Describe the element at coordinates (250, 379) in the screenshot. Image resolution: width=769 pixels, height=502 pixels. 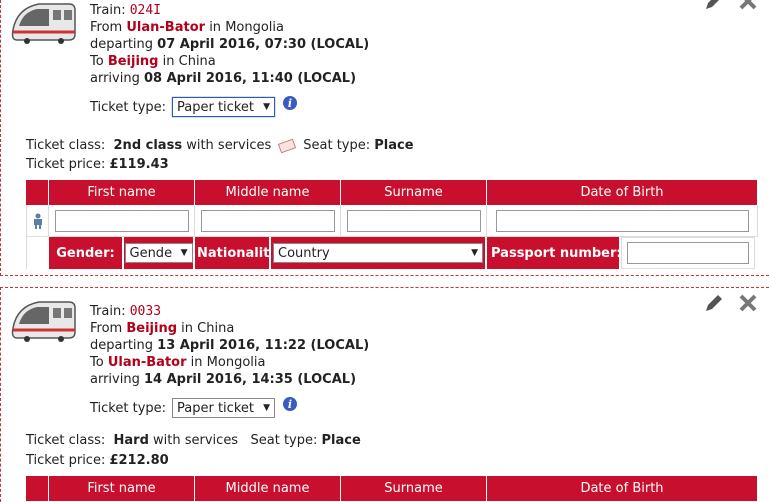
I see `arriving-datetime: 14 April 2016, 14:35 (LOCAL)` at that location.